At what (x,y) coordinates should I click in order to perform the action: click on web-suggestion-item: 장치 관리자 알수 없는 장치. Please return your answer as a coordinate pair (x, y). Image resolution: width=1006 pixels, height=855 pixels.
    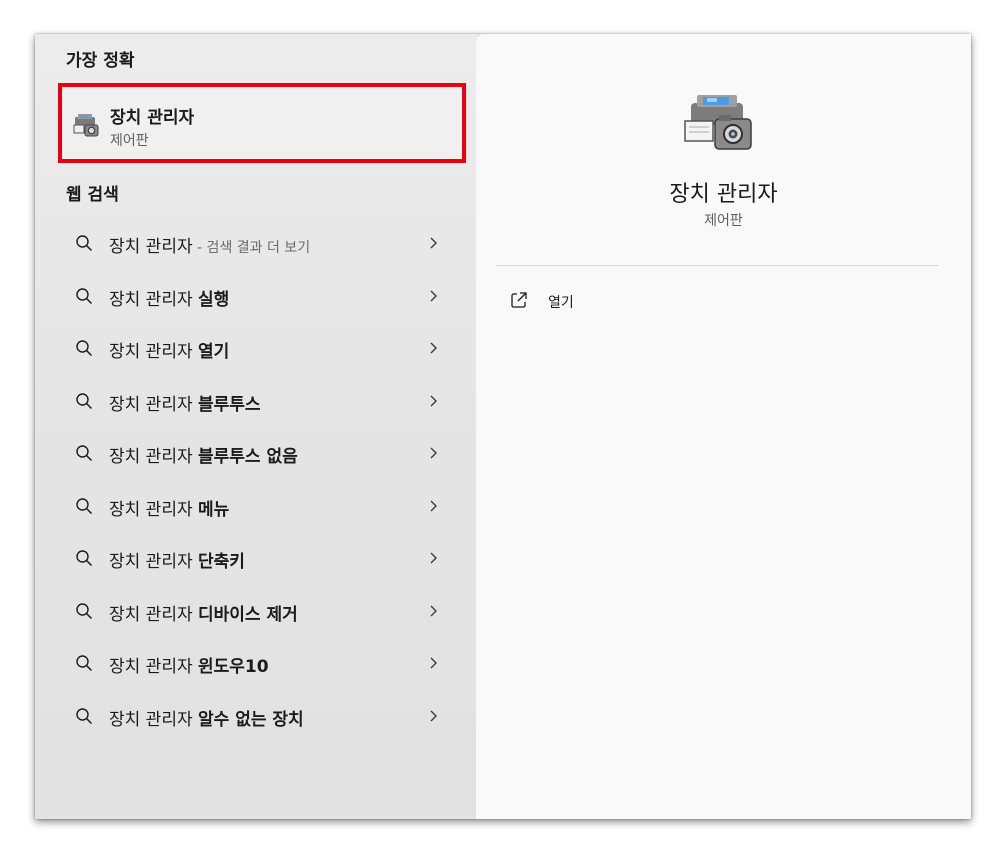
    Looking at the image, I should click on (258, 716).